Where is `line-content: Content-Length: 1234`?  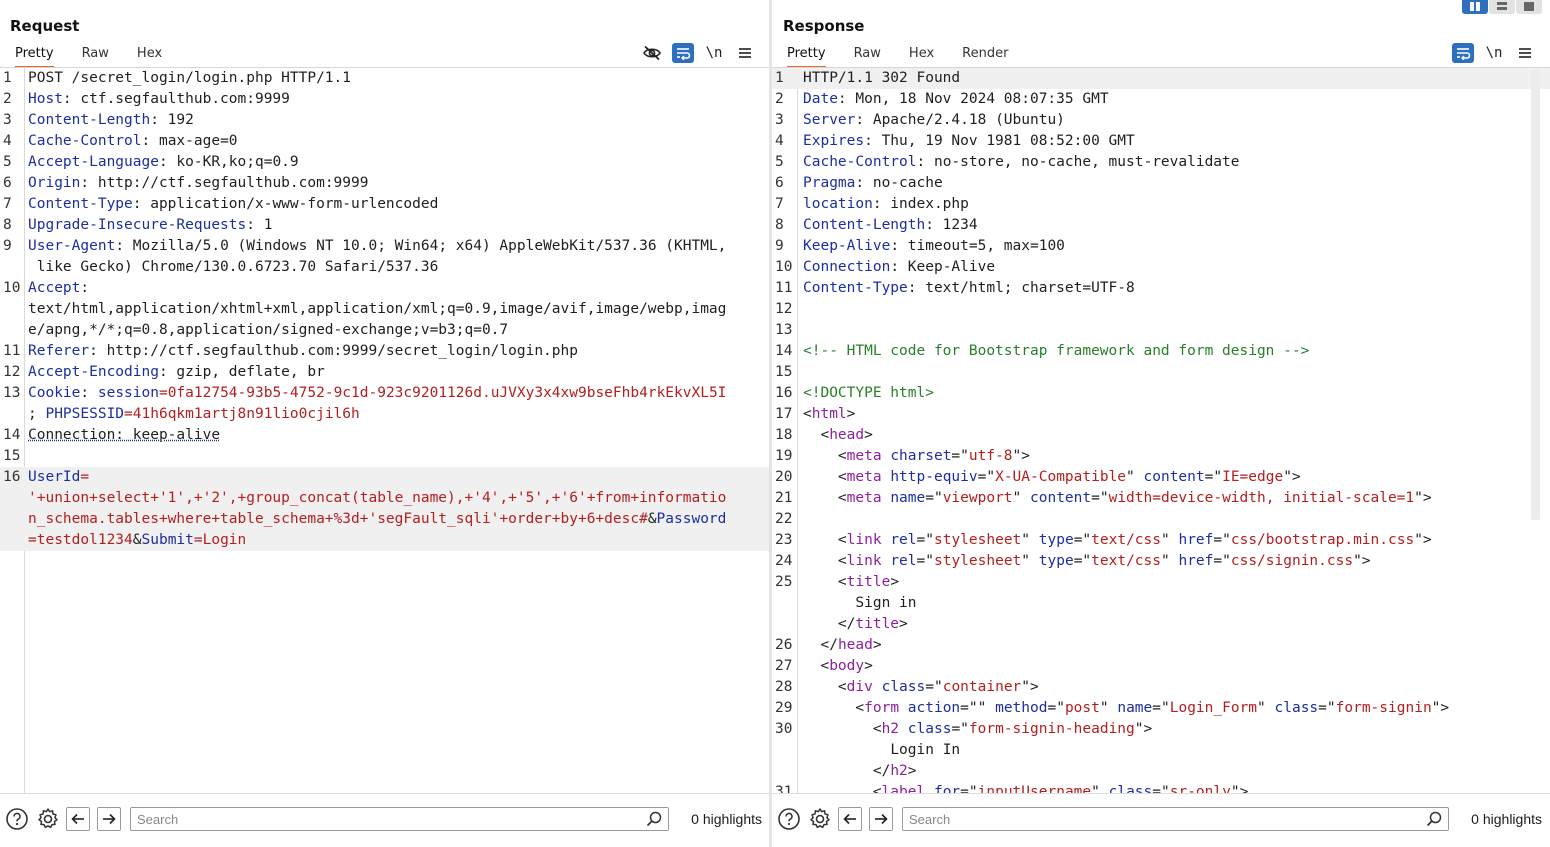 line-content: Content-Length: 1234 is located at coordinates (1174, 225).